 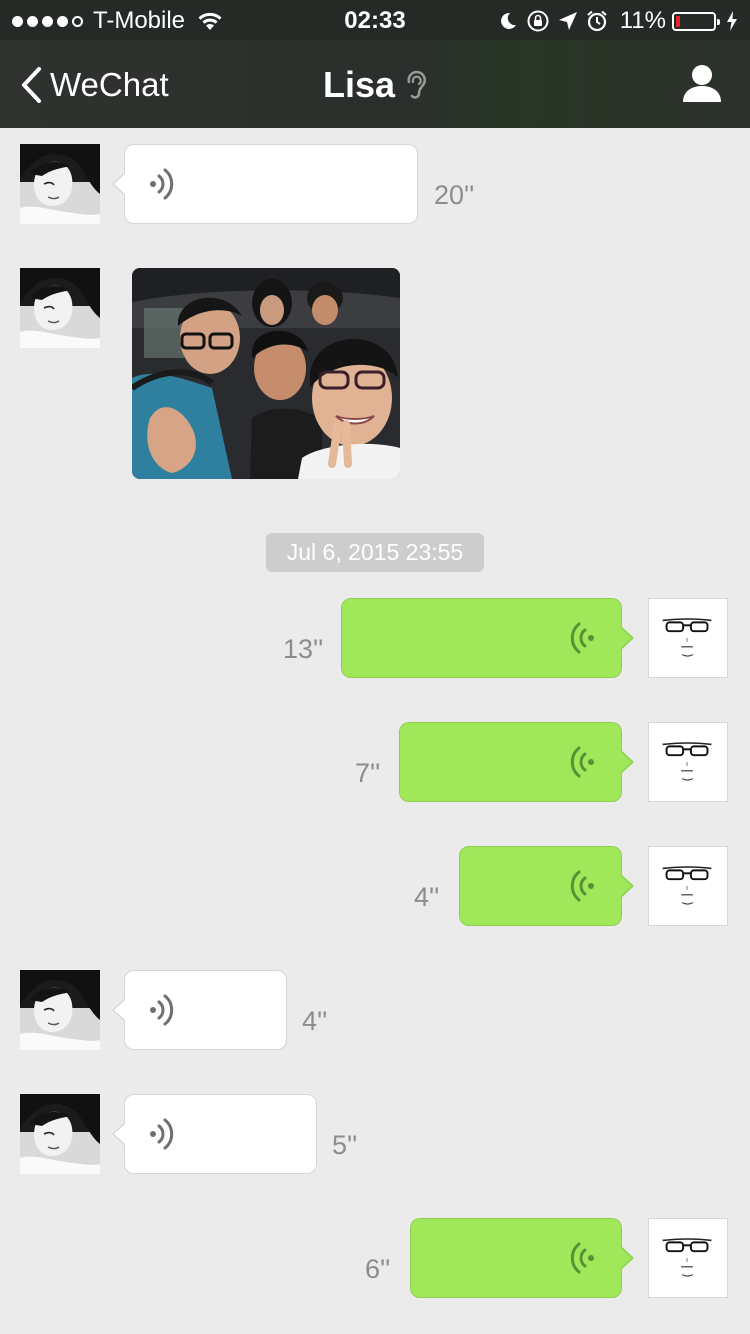 What do you see at coordinates (597, 21) in the screenshot?
I see `alarm-icon` at bounding box center [597, 21].